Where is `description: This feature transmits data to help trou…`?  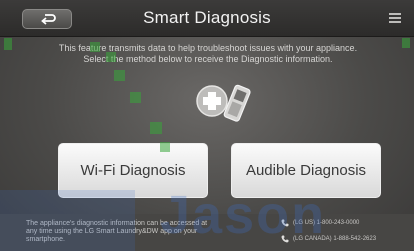
description: This feature transmits data to help trou… is located at coordinates (208, 54).